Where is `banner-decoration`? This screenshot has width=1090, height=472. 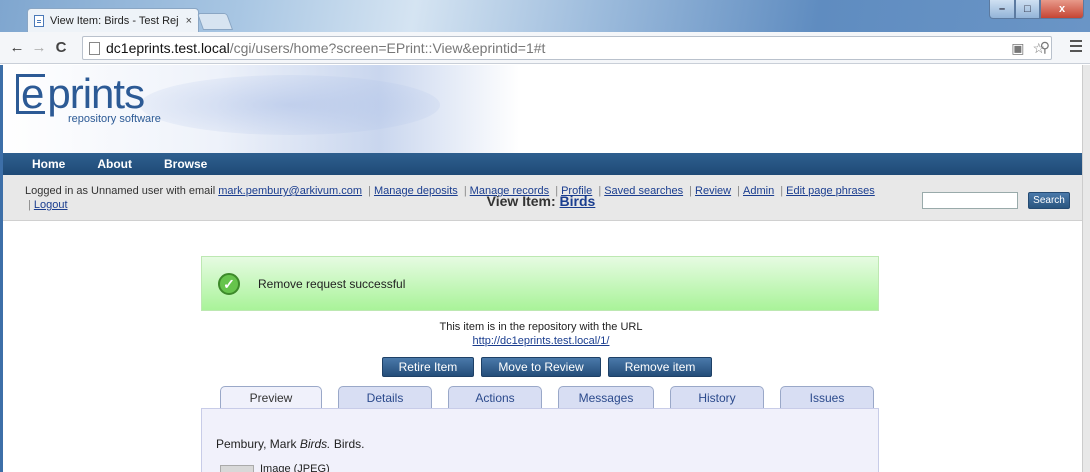 banner-decoration is located at coordinates (290, 105).